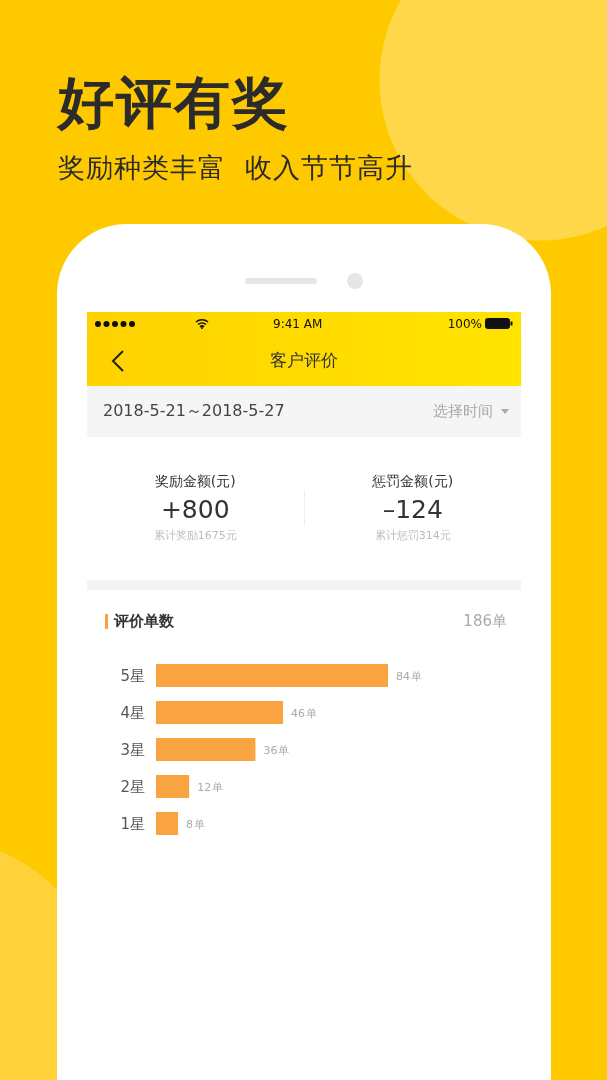  I want to click on page-title: 客户评价, so click(304, 361).